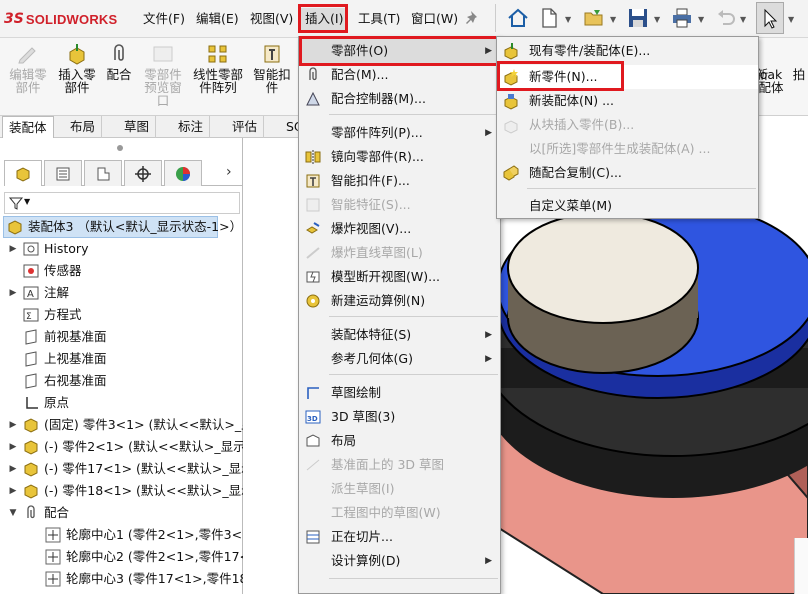  Describe the element at coordinates (218, 68) in the screenshot. I see `linear-pattern-button: 线性零部 件阵列` at that location.